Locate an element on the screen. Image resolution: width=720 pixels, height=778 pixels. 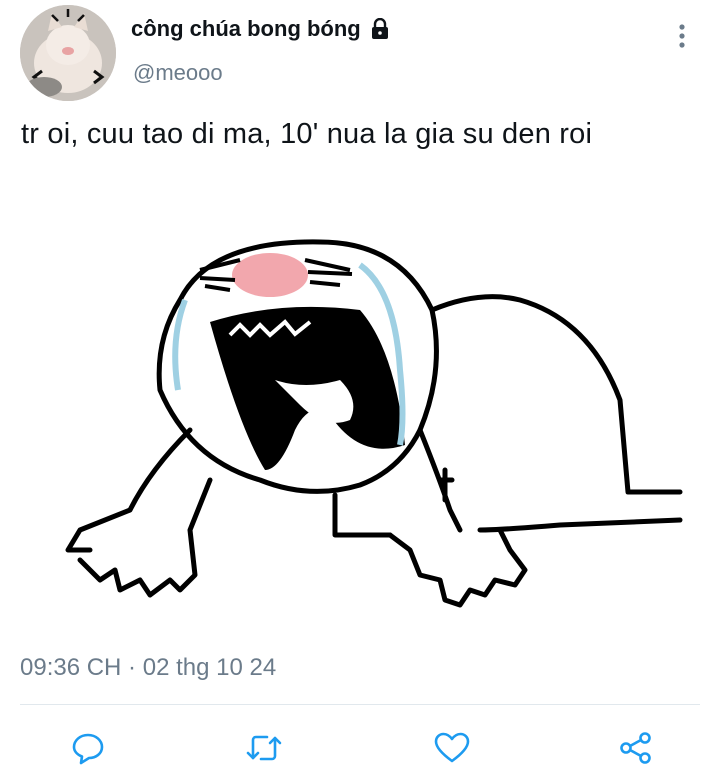
like-button is located at coordinates (452, 748).